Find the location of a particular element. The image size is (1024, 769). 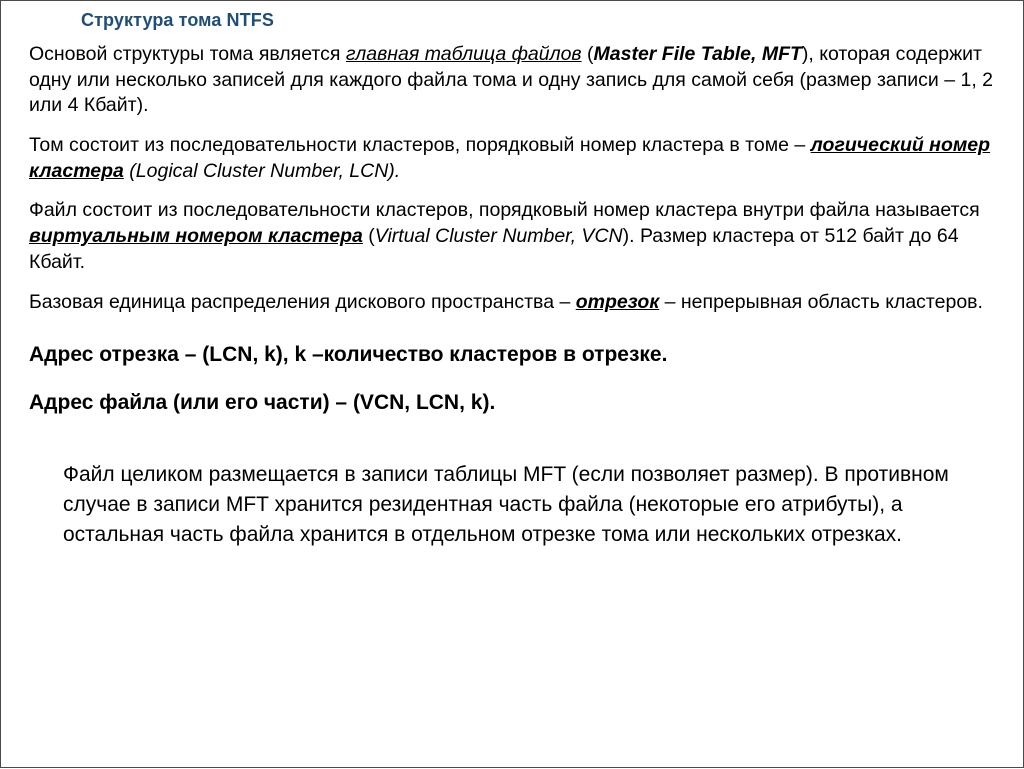

term-extent-ru: отрезок is located at coordinates (617, 301).